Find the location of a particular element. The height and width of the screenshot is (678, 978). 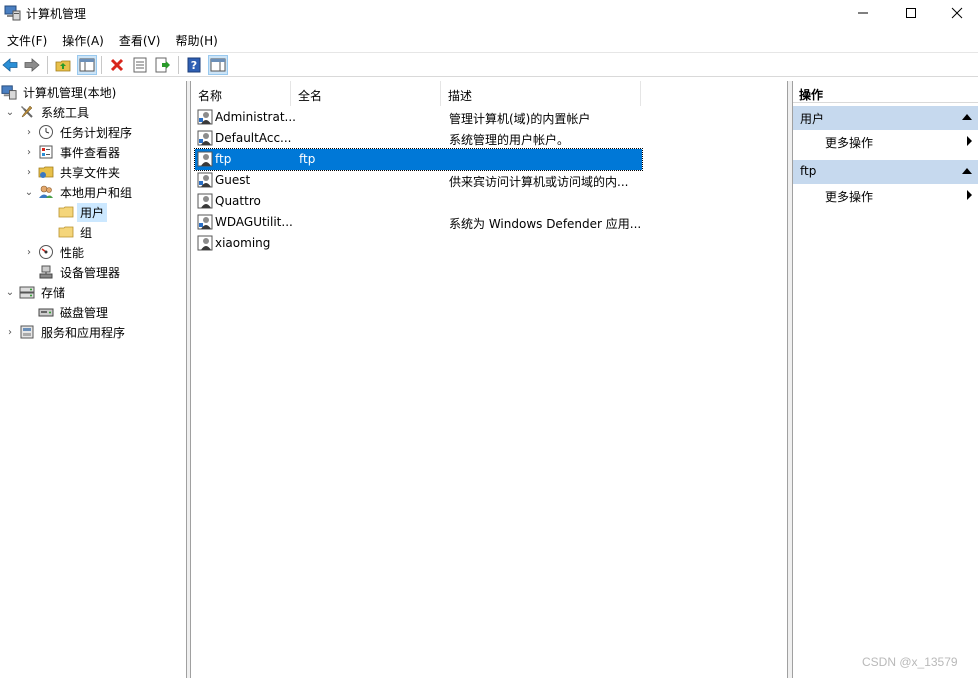

services-icon is located at coordinates (26, 332).